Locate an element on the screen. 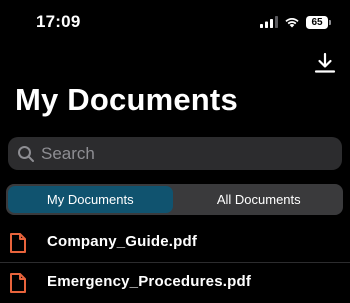 This screenshot has width=350, height=303. page-title: My Documents is located at coordinates (126, 99).